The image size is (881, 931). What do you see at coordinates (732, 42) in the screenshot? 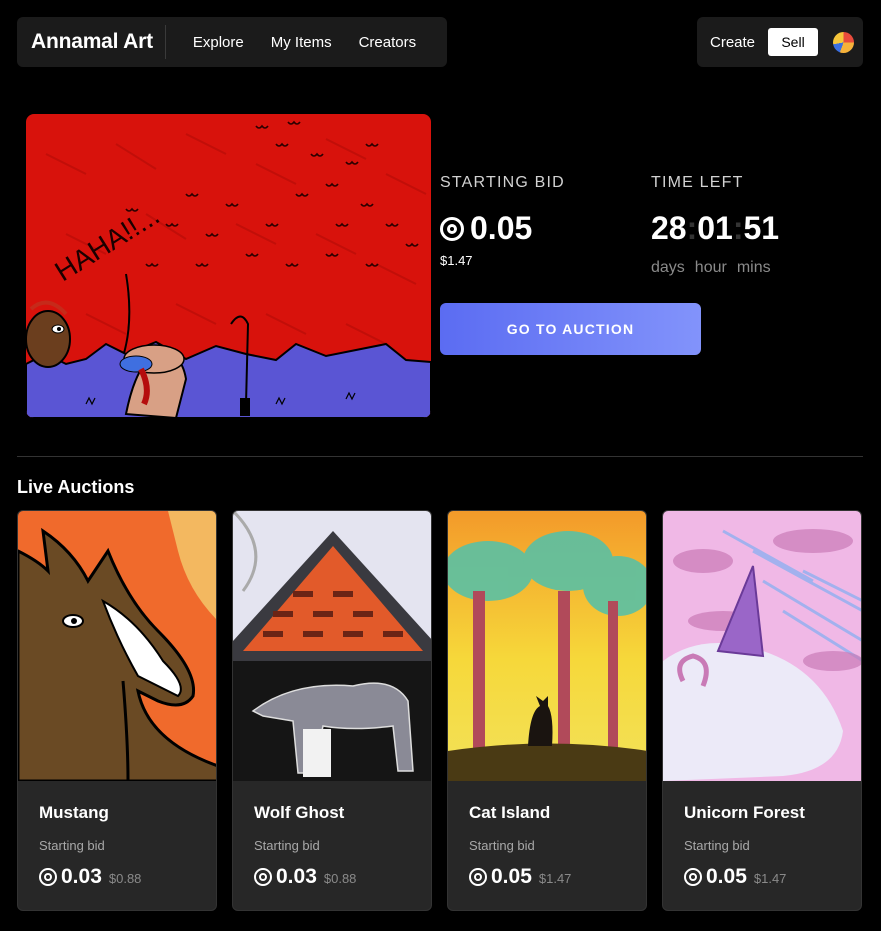
I see `create-link: Create` at bounding box center [732, 42].